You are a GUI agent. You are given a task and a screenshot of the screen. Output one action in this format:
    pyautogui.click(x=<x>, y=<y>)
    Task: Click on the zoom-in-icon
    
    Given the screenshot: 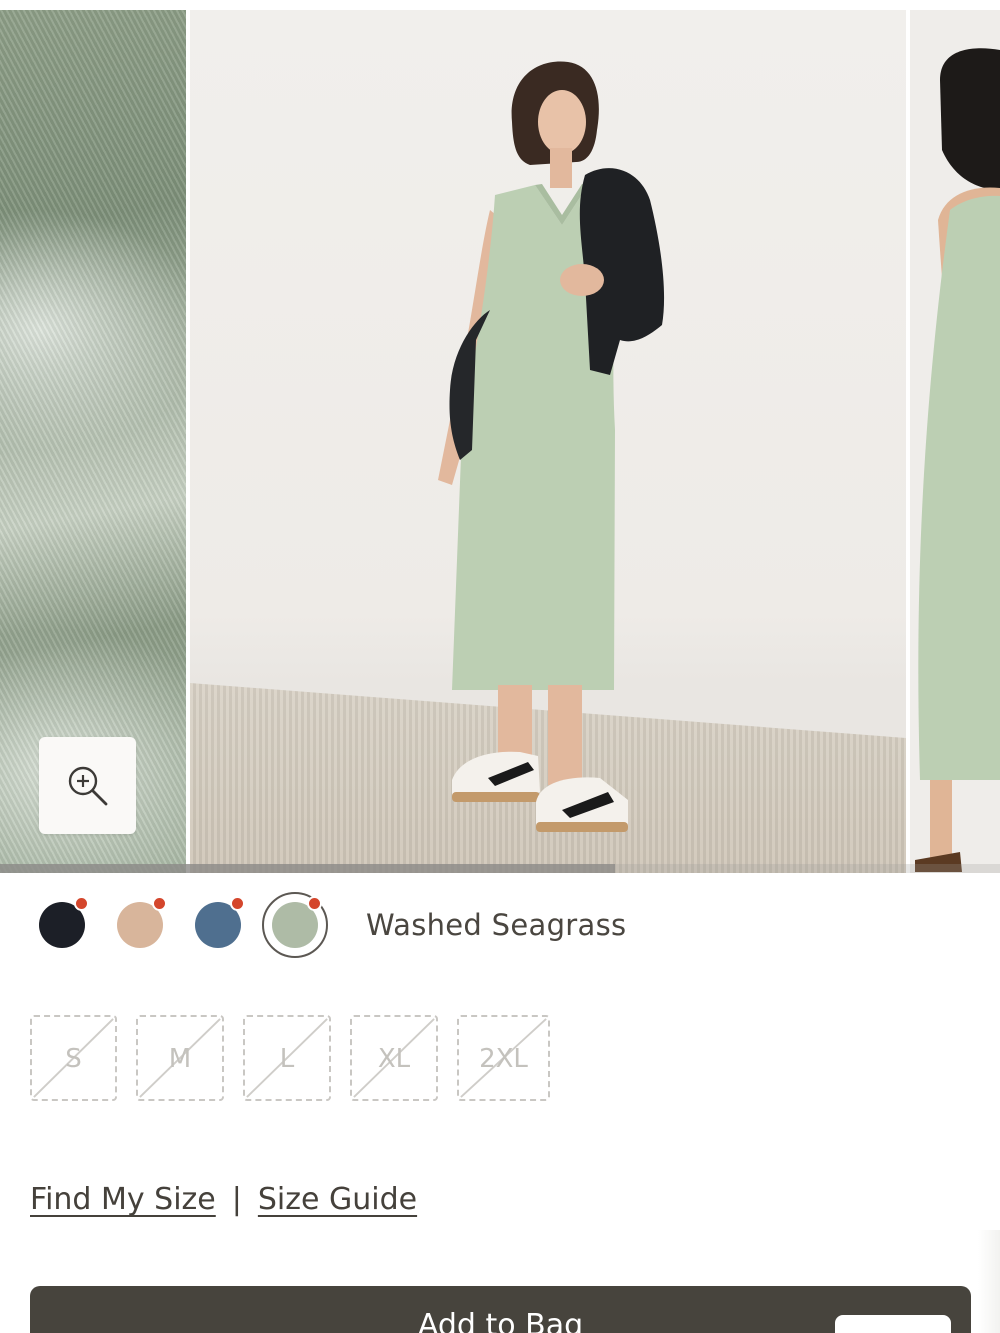 What is the action you would take?
    pyautogui.click(x=87, y=785)
    